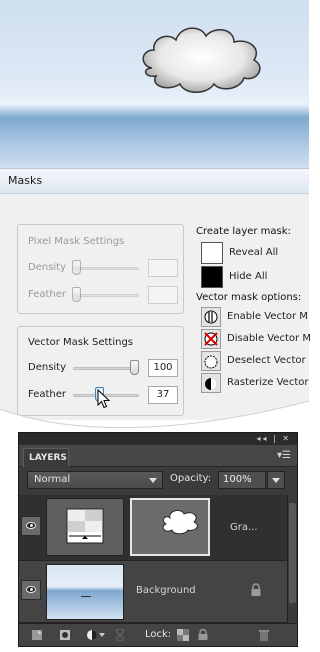 This screenshot has height=652, width=320. I want to click on hide-all-label: Hide All, so click(248, 276).